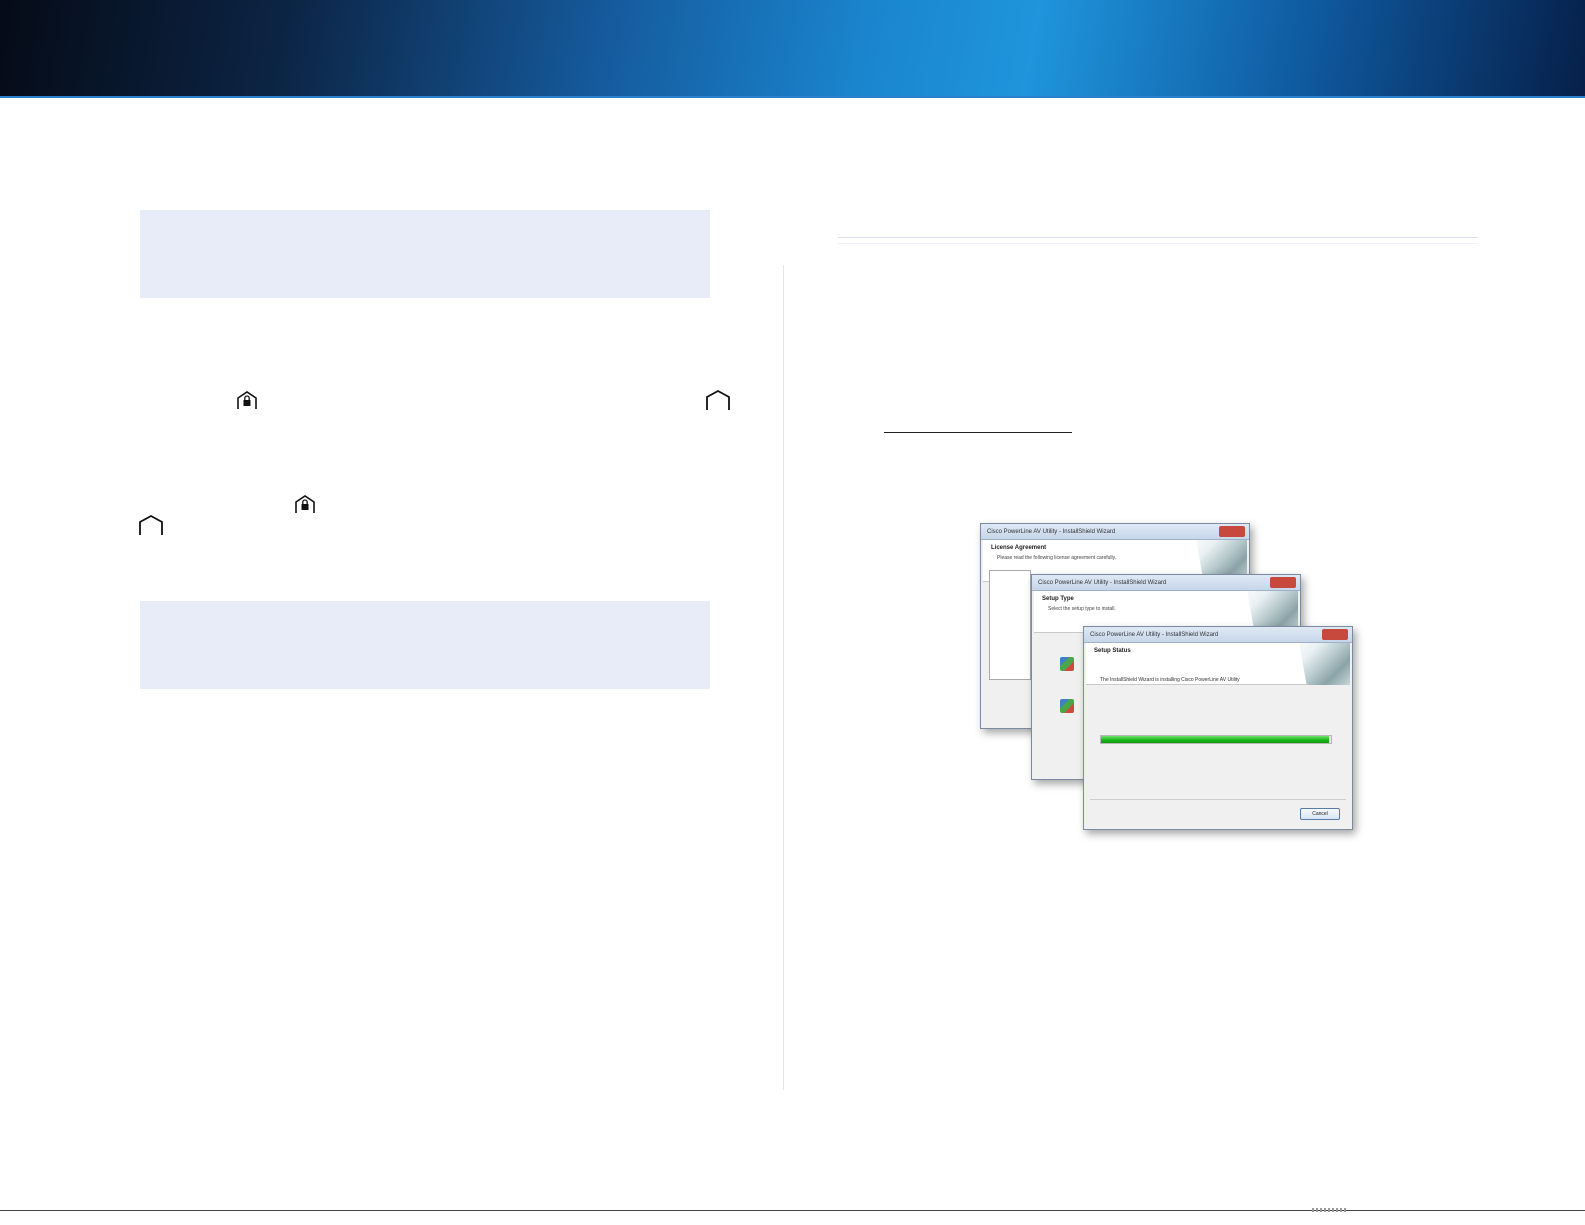  Describe the element at coordinates (1320, 814) in the screenshot. I see `cancel-button: Cancel` at that location.